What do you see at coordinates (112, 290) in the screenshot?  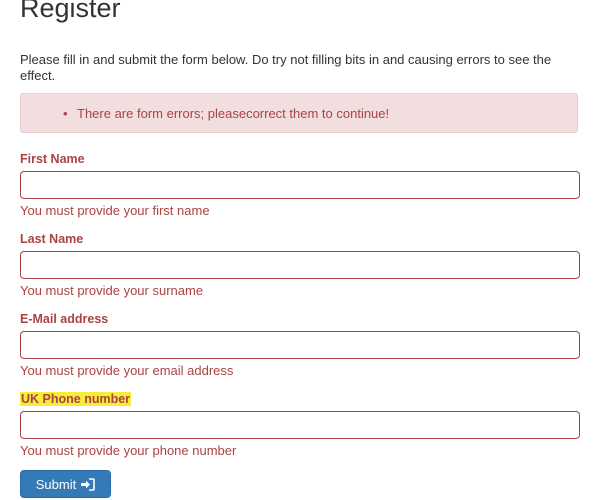 I see `last-name-error: You must provide your surname` at bounding box center [112, 290].